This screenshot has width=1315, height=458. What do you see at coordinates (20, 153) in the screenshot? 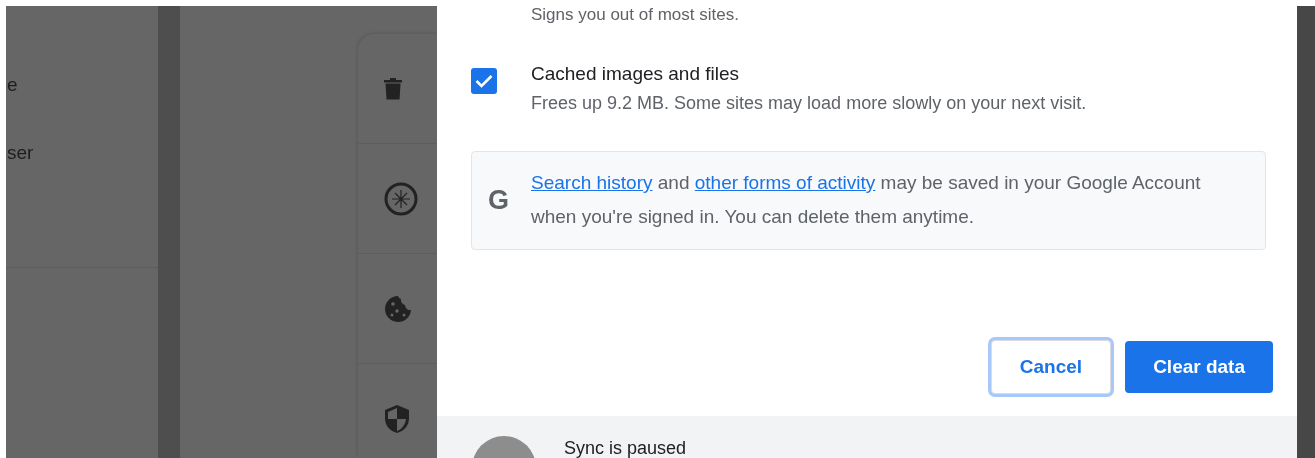
I see `nav-item: ser` at bounding box center [20, 153].